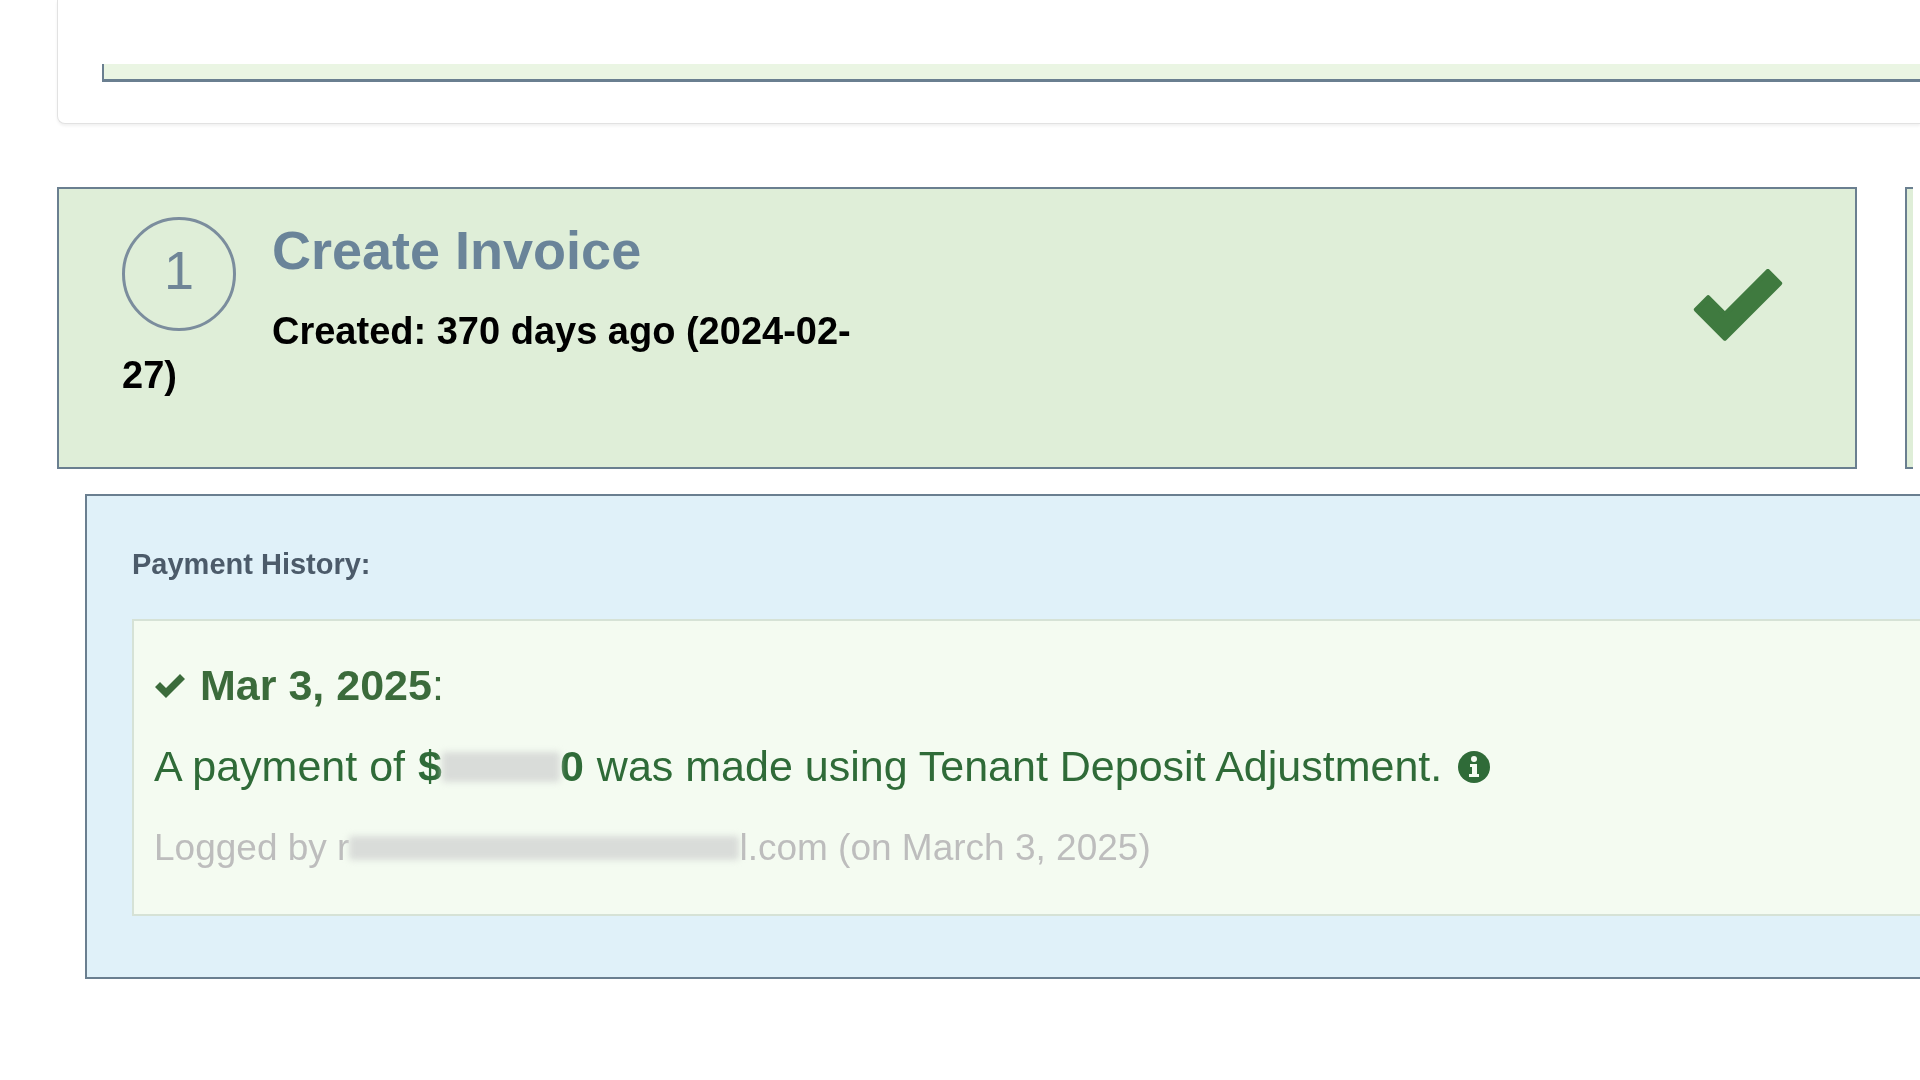 The width and height of the screenshot is (1920, 1080). What do you see at coordinates (430, 766) in the screenshot?
I see `payment-amount: $` at bounding box center [430, 766].